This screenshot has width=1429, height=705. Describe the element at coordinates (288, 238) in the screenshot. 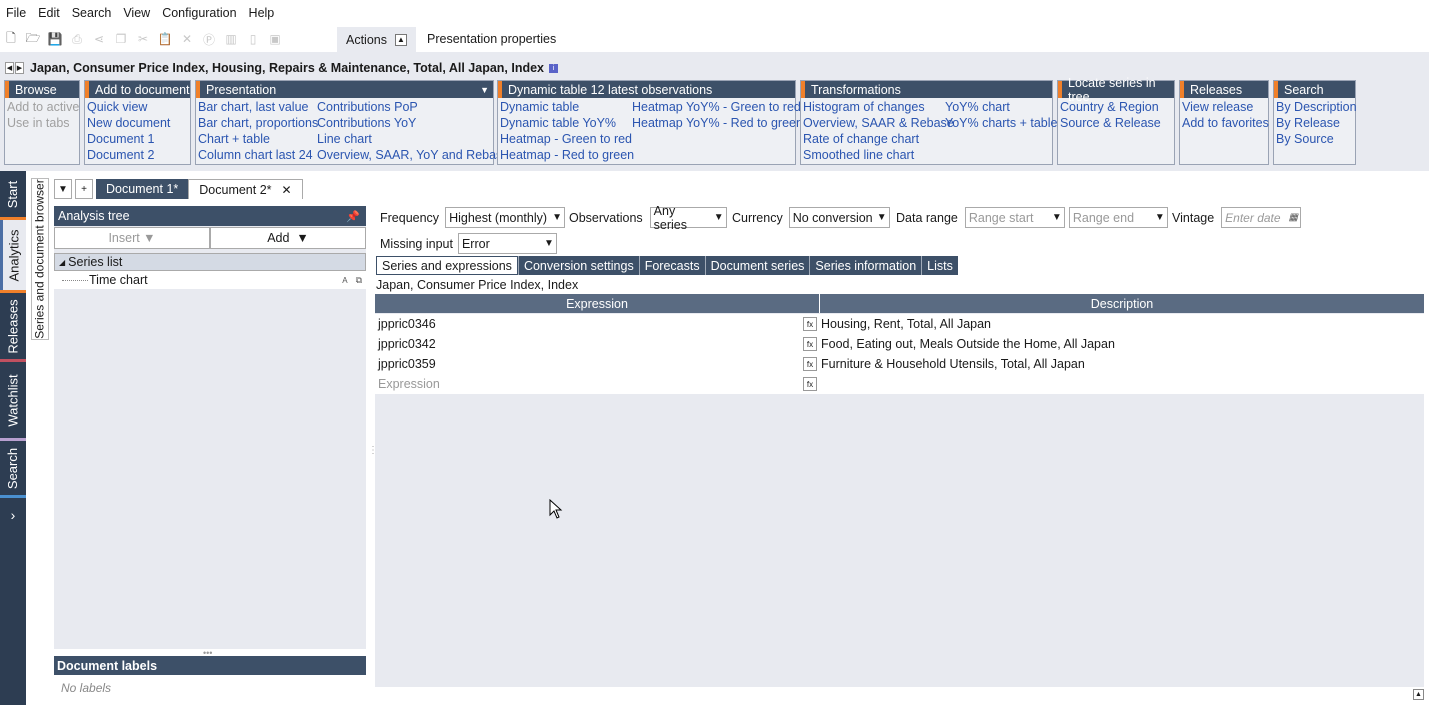

I see `add-button: Add ▼` at that location.